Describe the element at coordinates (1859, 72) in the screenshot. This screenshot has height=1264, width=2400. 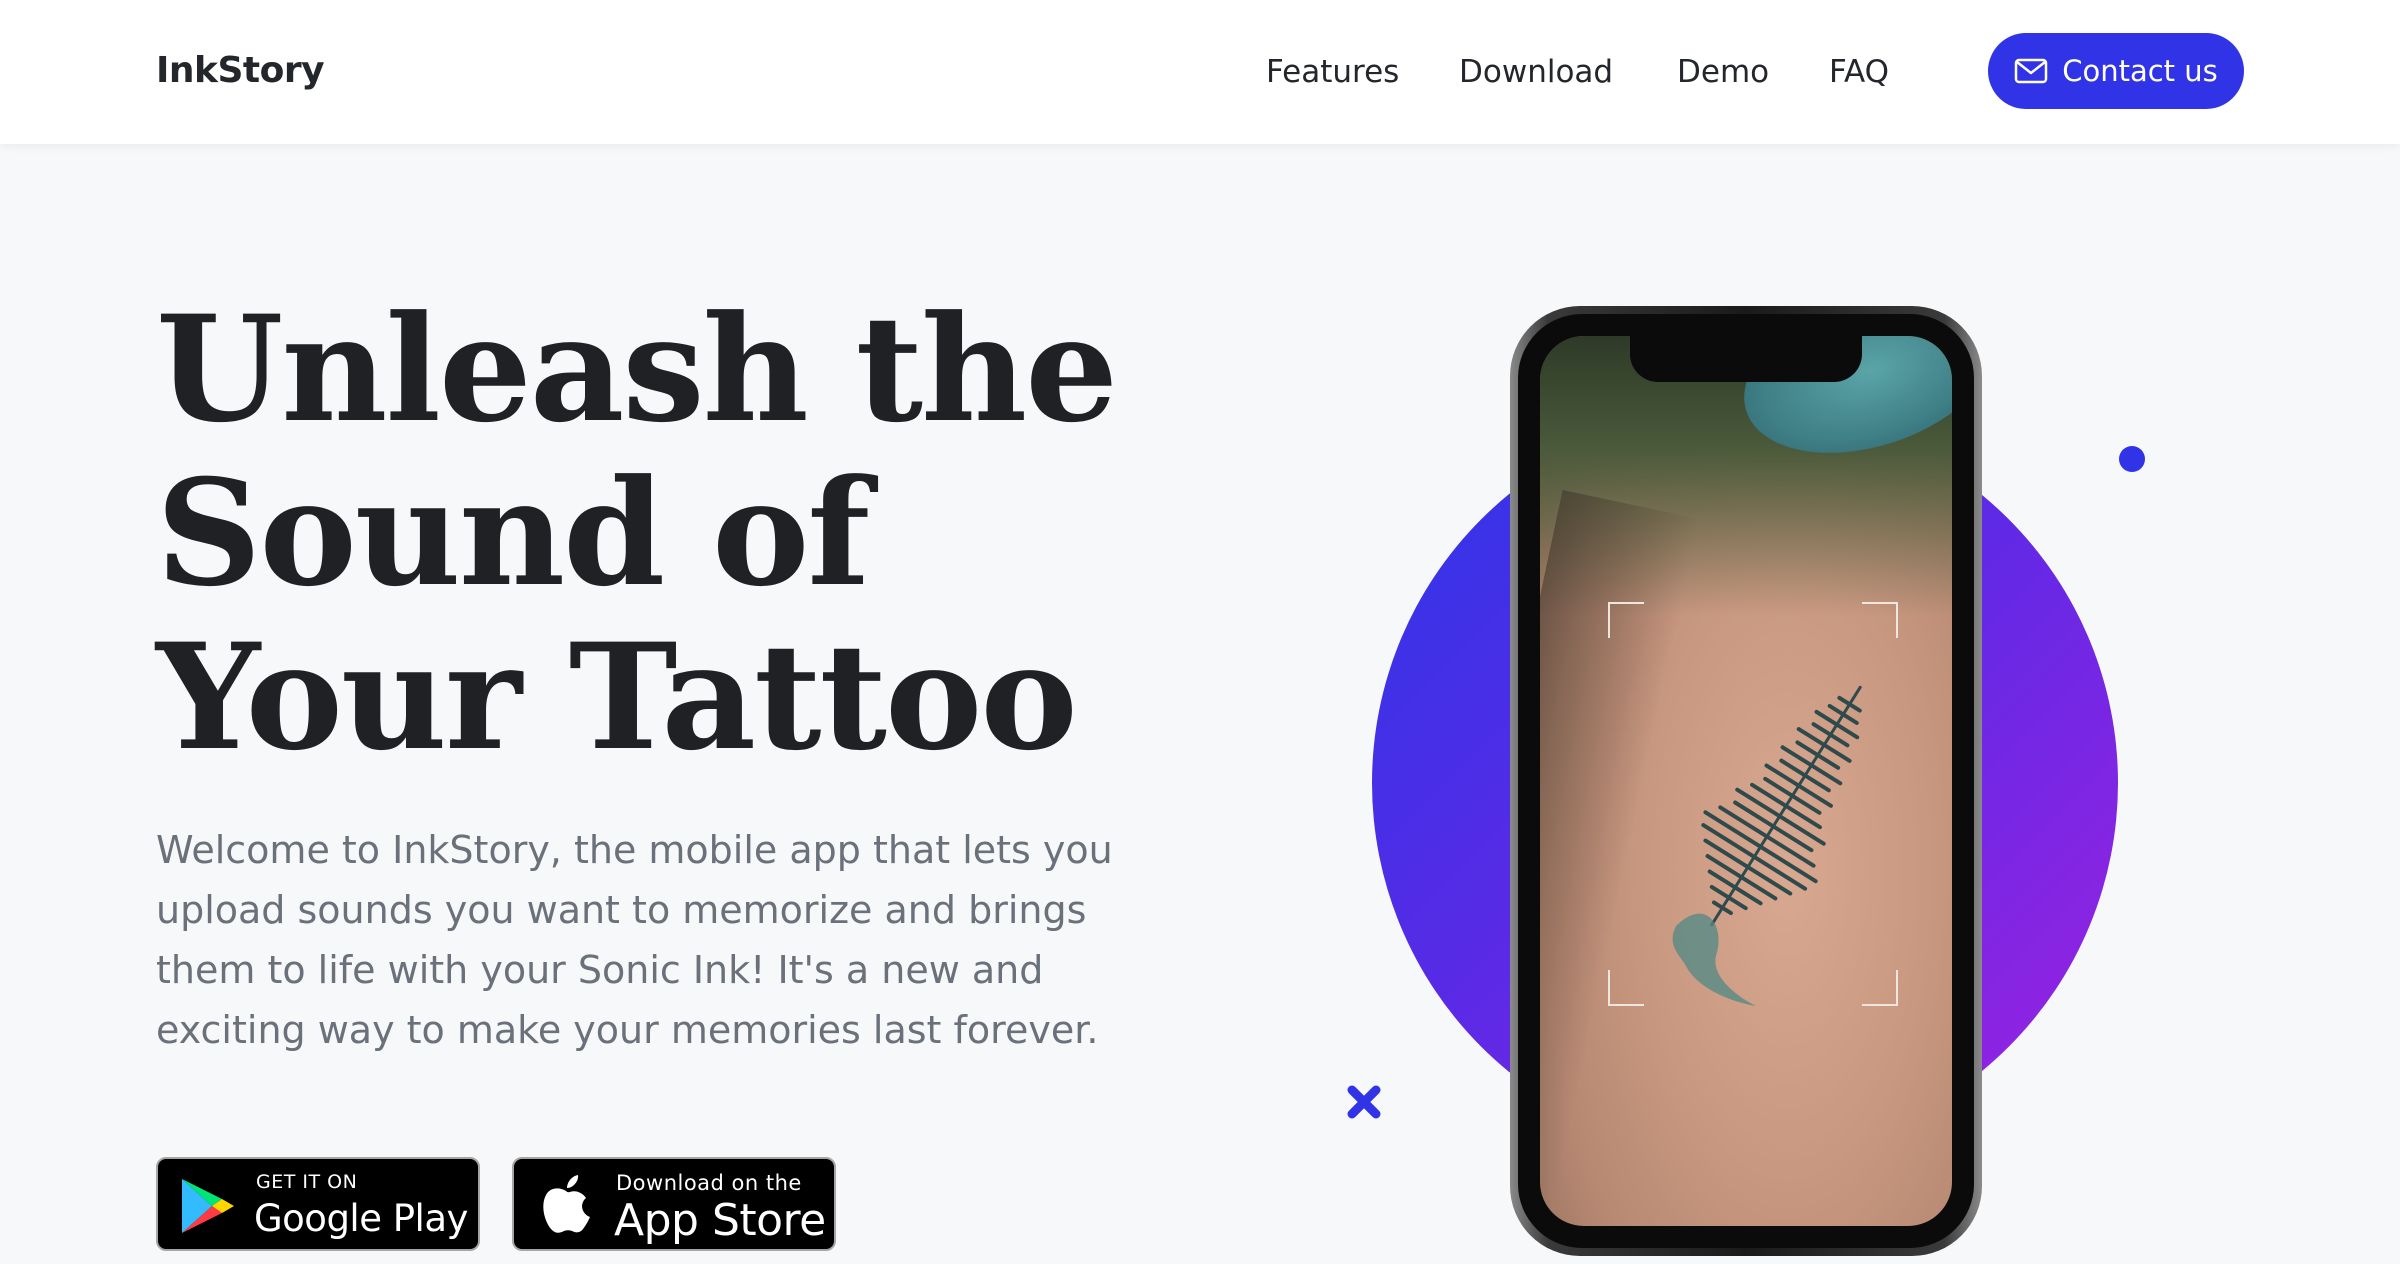
I see `nav-link-faq: FAQ` at that location.